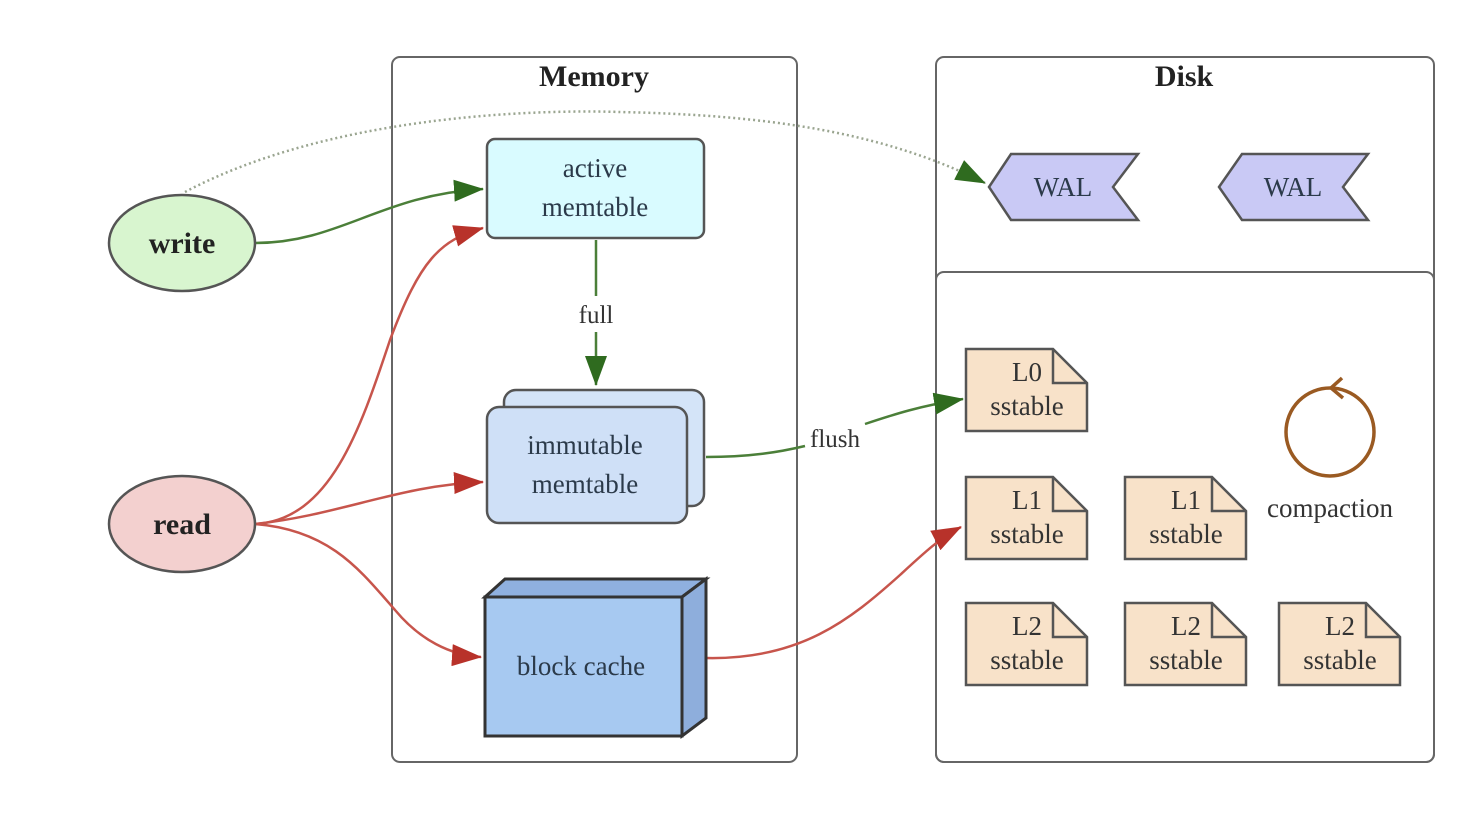  Describe the element at coordinates (595, 207) in the screenshot. I see `active-memtable-line2: memtable` at that location.